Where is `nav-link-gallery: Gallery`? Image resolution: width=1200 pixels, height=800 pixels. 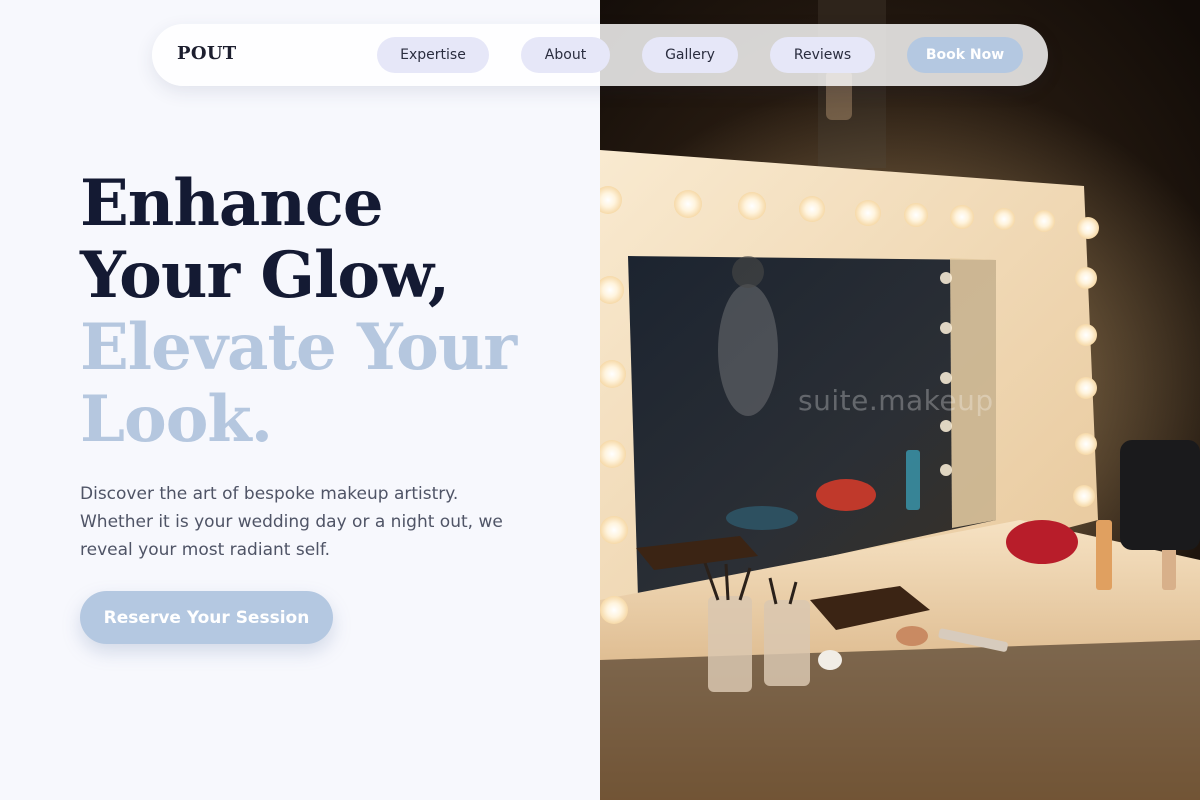 nav-link-gallery: Gallery is located at coordinates (690, 55).